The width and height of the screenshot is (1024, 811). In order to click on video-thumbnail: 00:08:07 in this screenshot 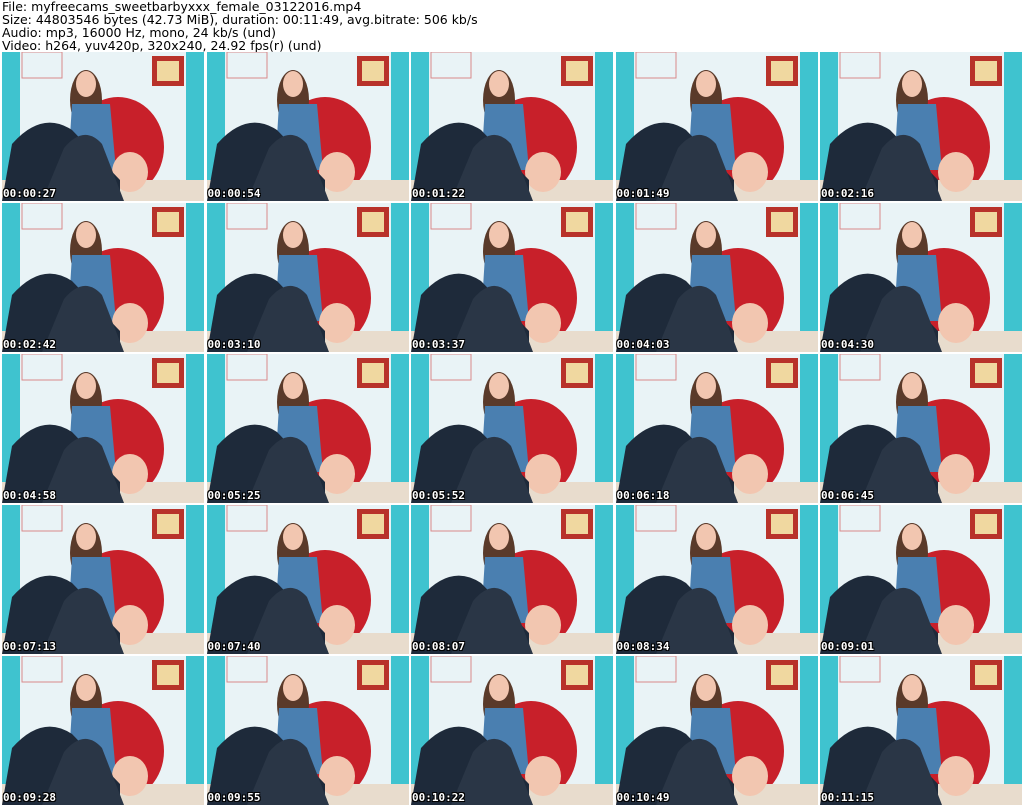, I will do `click(512, 579)`.